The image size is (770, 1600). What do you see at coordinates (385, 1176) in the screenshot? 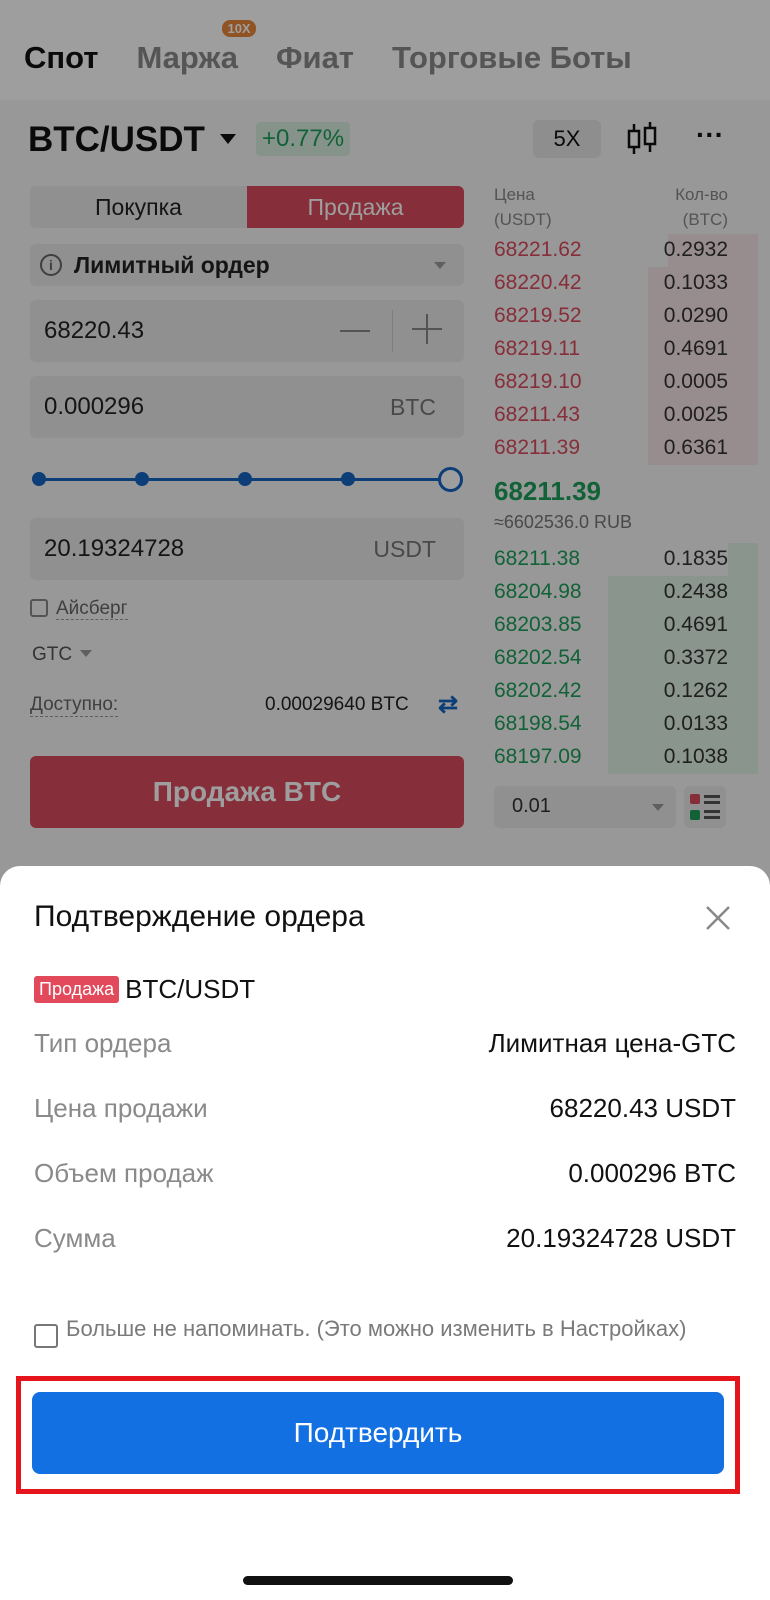
I see `detail-row-volume: Объем продаж 0.000296 BTC` at bounding box center [385, 1176].